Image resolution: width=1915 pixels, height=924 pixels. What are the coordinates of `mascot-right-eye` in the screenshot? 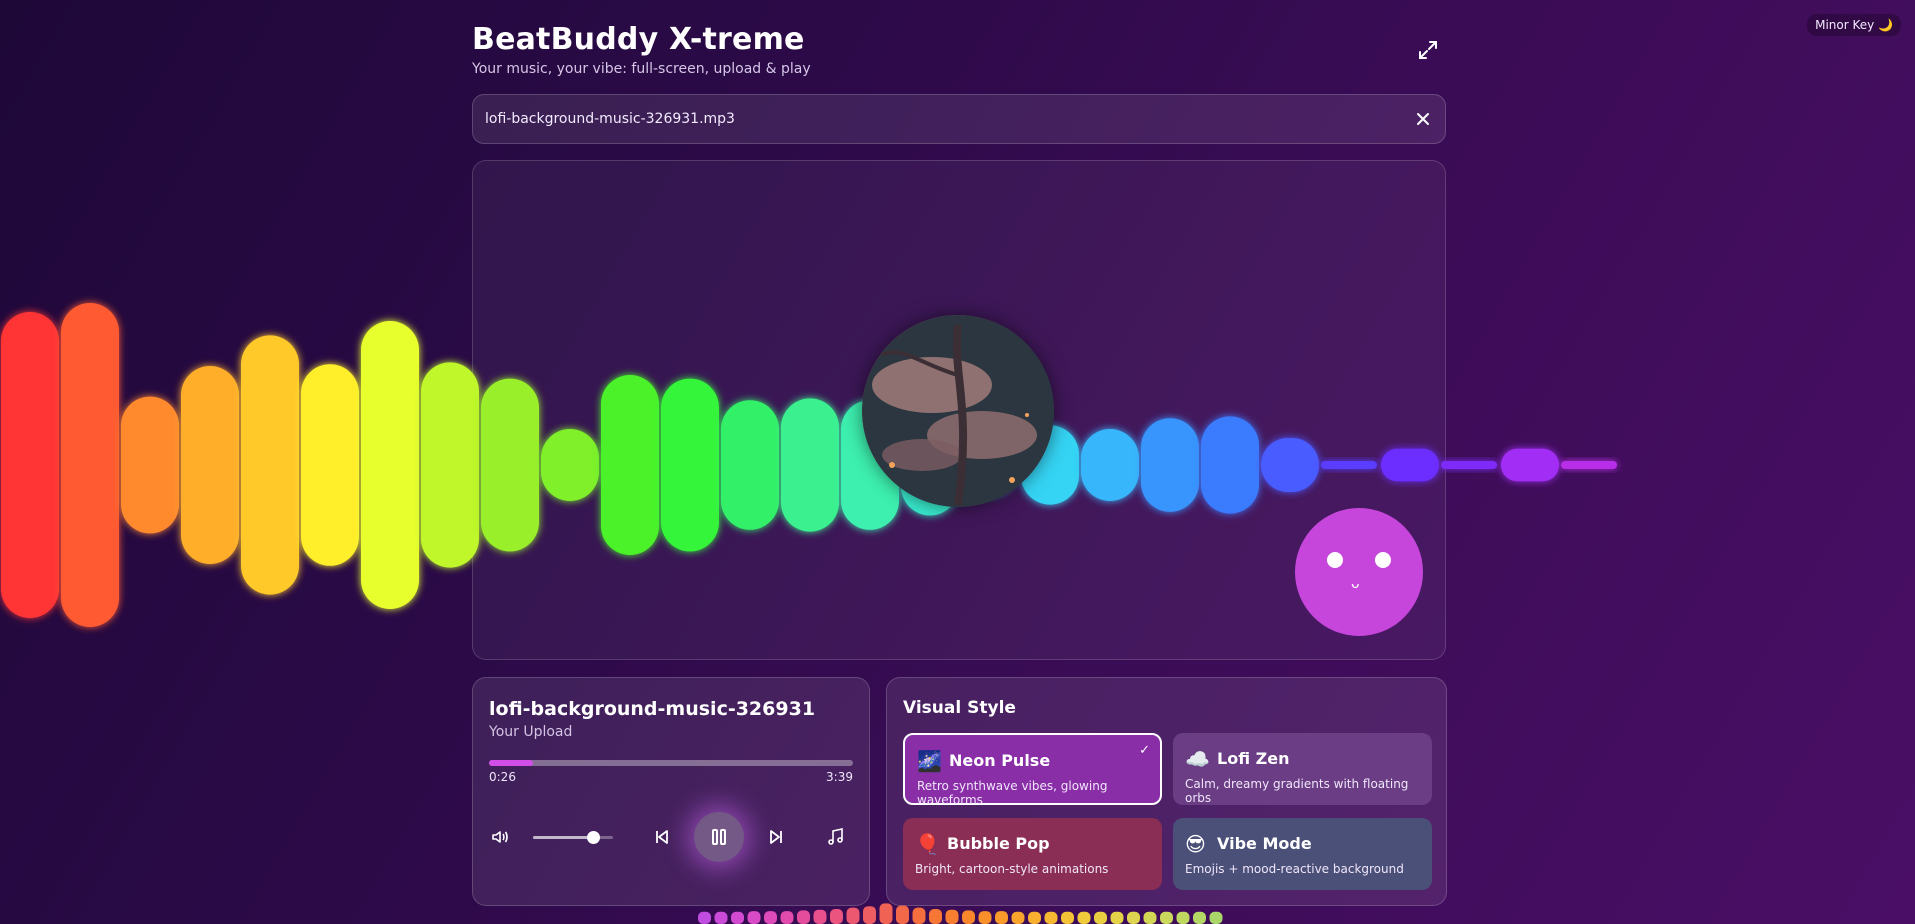 It's located at (1383, 560).